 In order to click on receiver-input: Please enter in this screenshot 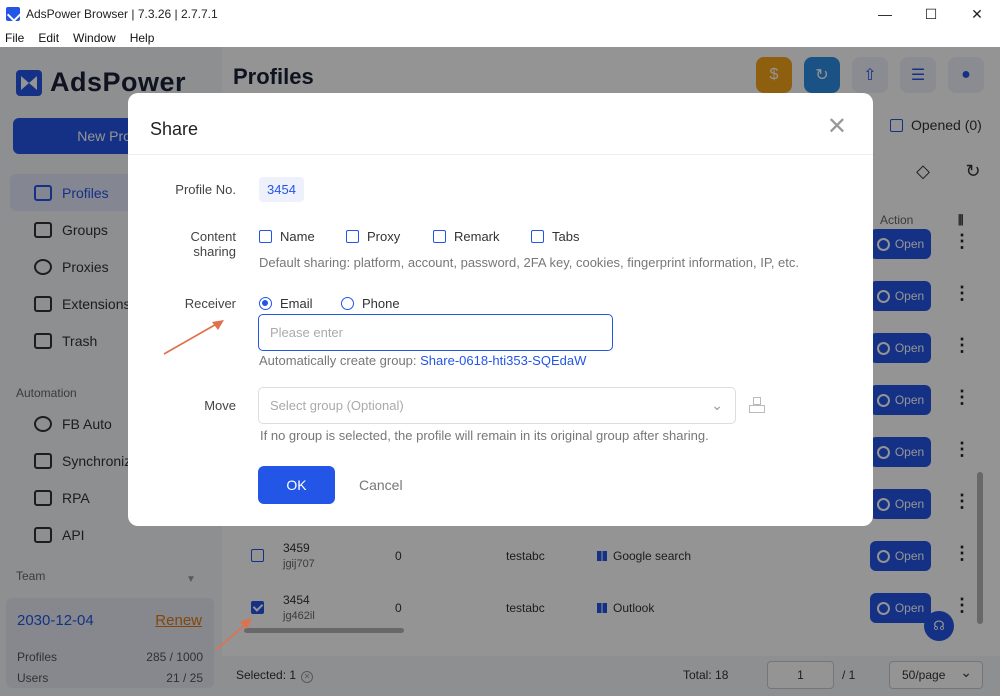, I will do `click(435, 332)`.